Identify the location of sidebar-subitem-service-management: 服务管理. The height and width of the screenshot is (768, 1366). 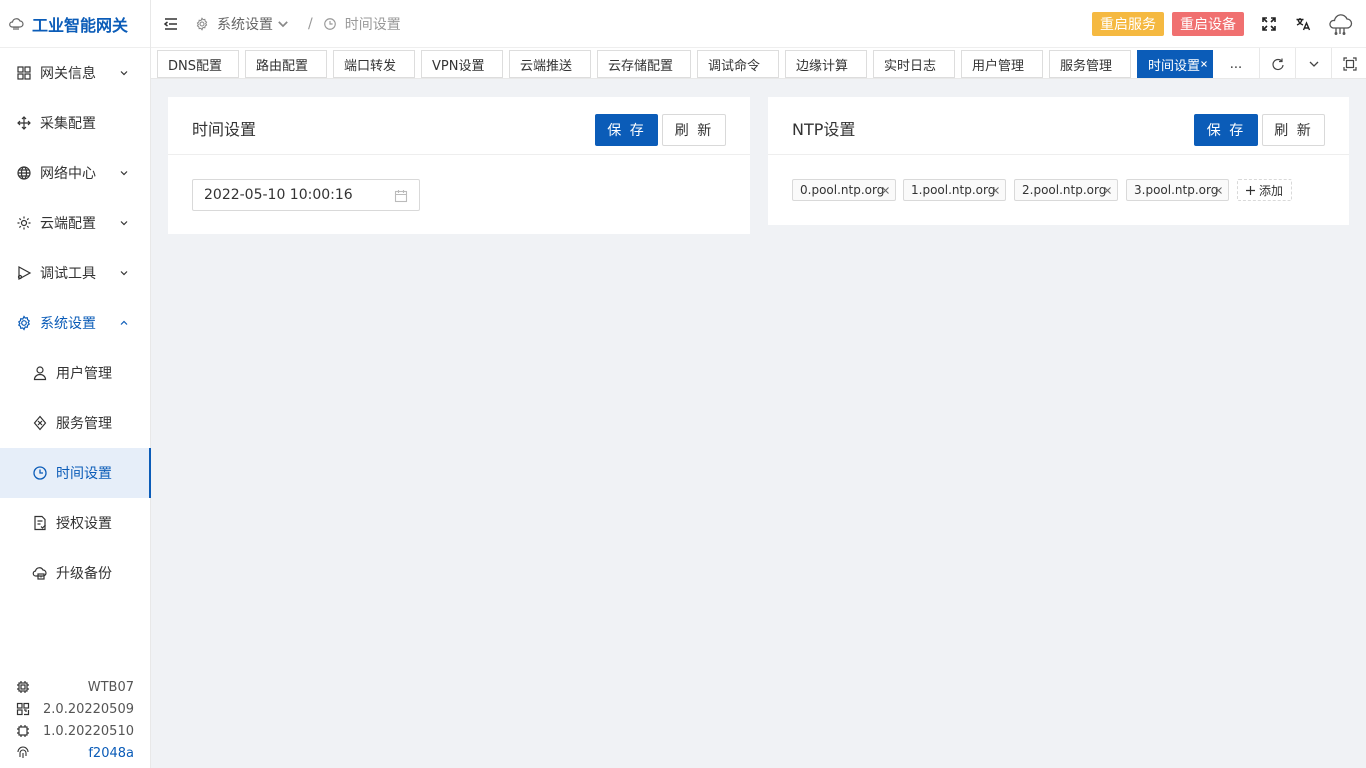
(75, 423).